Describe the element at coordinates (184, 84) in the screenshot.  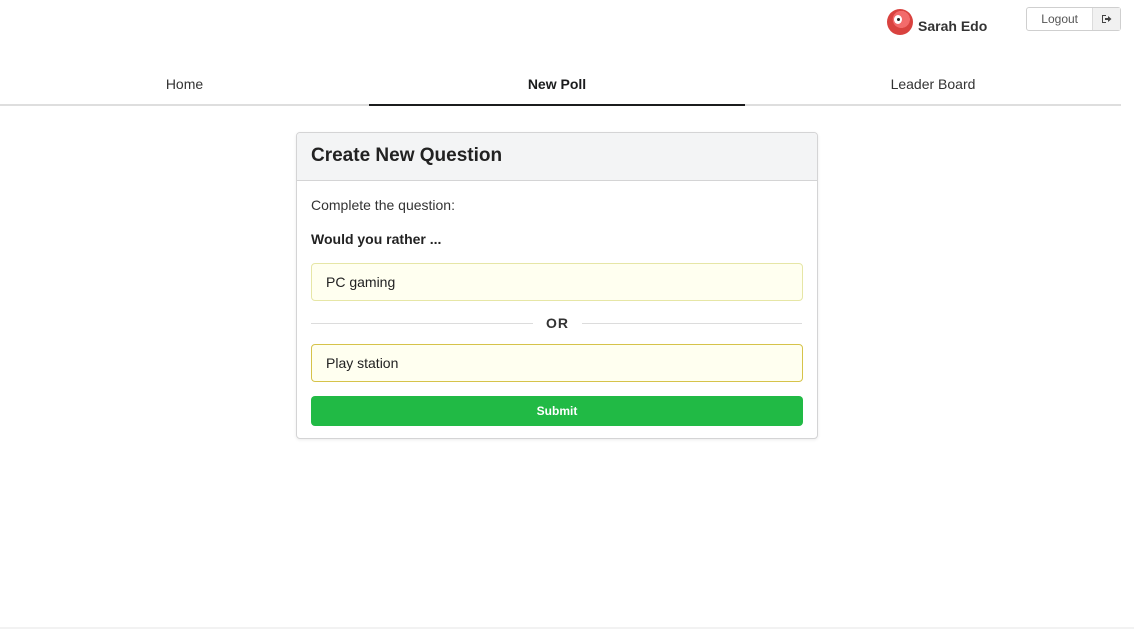
I see `tab-home: Home` at that location.